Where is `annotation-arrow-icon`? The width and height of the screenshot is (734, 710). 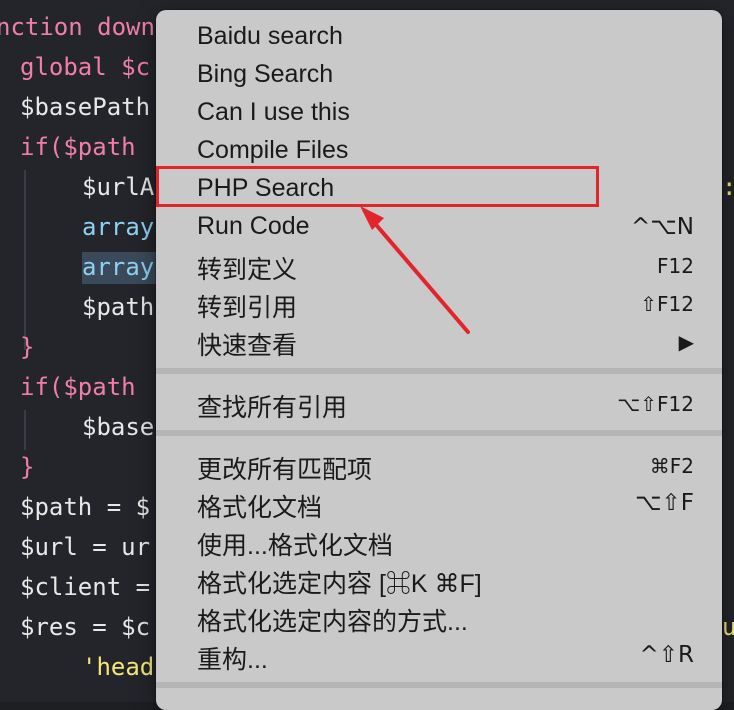
annotation-arrow-icon is located at coordinates (415, 270).